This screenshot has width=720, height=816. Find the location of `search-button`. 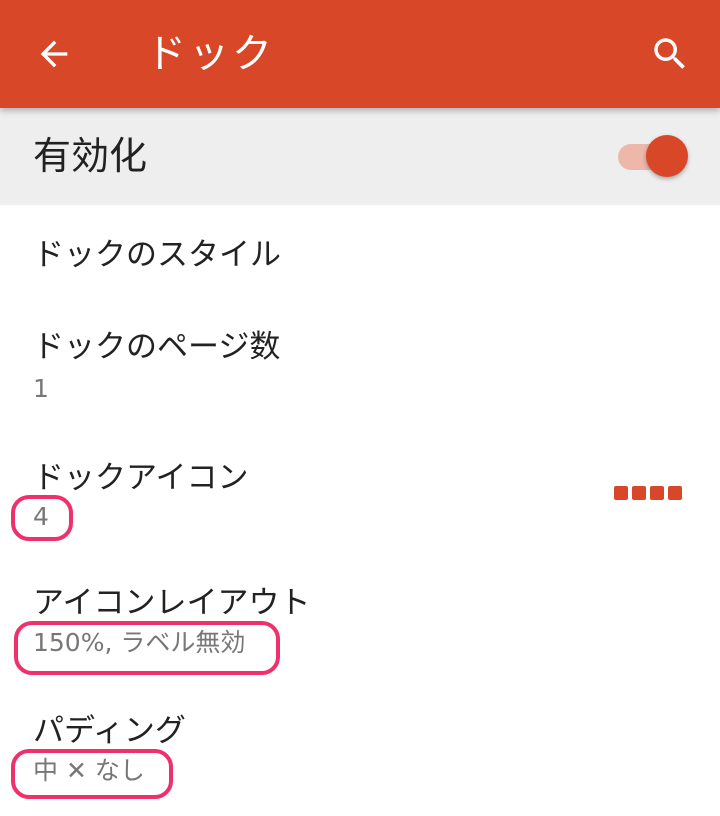

search-button is located at coordinates (670, 54).